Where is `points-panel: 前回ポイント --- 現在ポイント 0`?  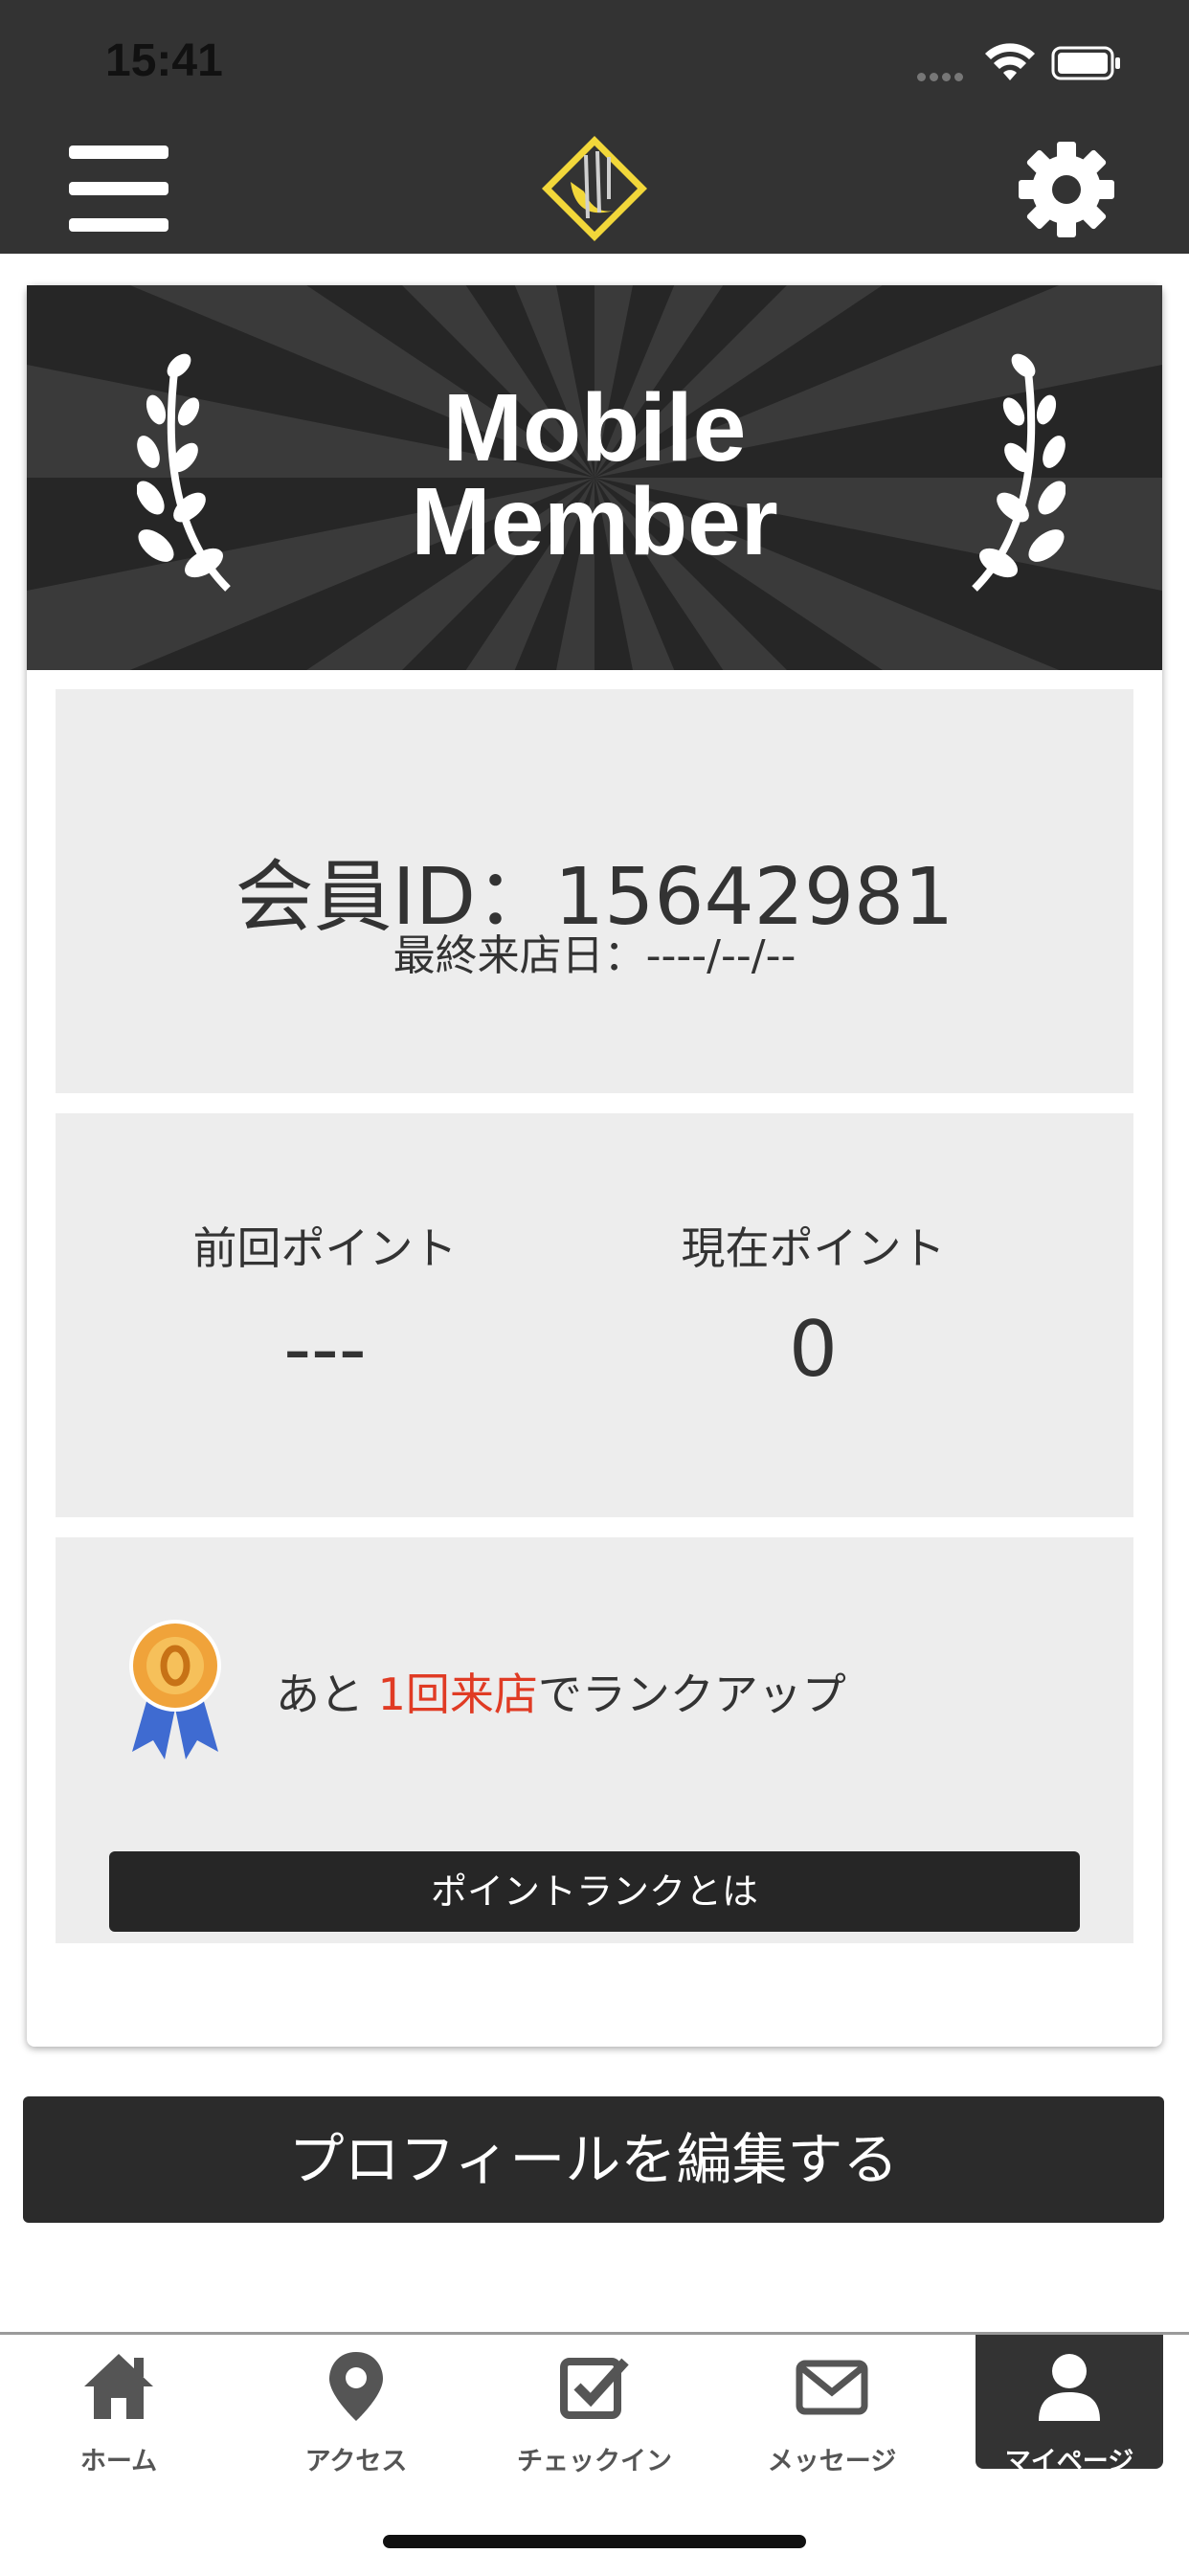
points-panel: 前回ポイント --- 現在ポイント 0 is located at coordinates (594, 1315).